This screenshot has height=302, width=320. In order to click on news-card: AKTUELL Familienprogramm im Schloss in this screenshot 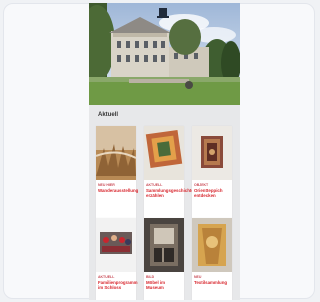, I will do `click(117, 259)`.